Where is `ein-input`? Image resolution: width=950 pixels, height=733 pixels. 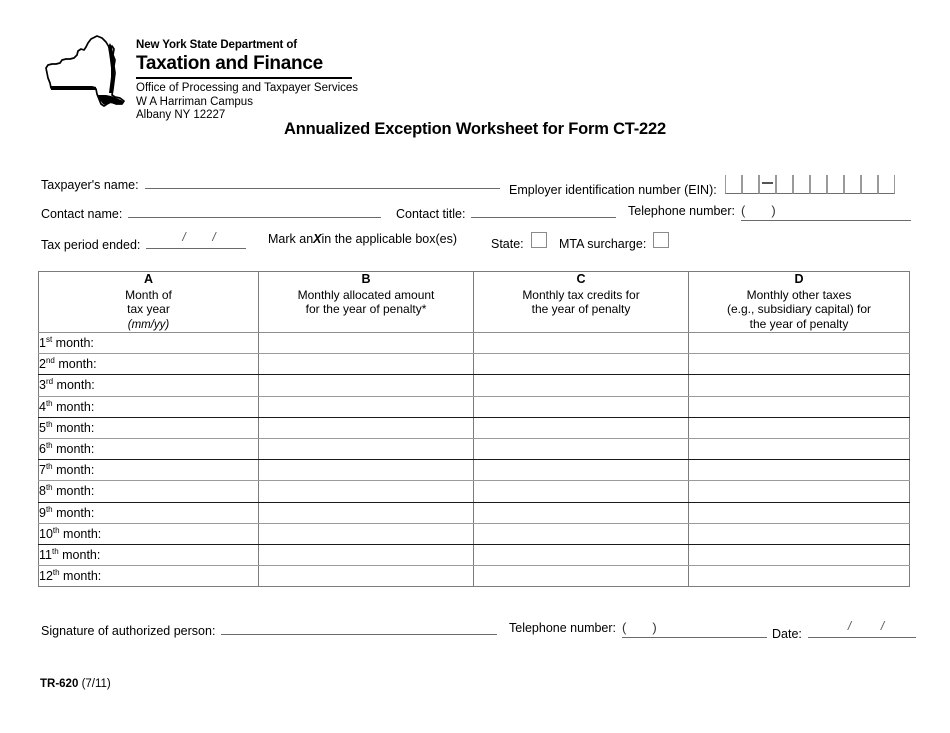 ein-input is located at coordinates (809, 184).